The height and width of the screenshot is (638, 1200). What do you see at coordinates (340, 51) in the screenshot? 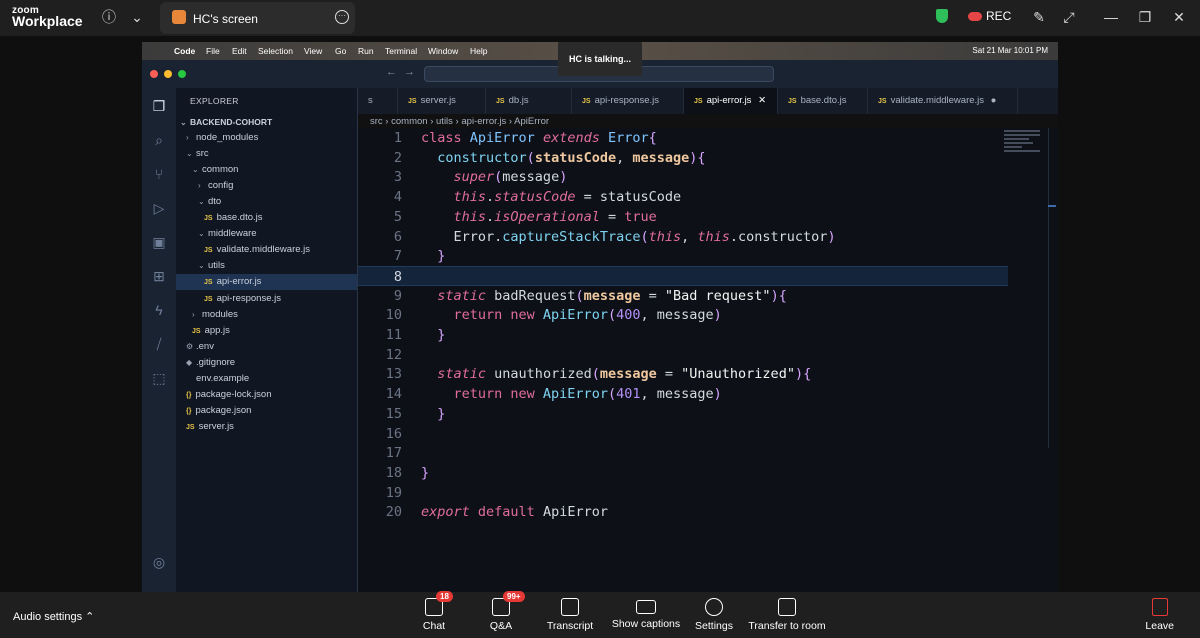
I see `menu-go: Go` at bounding box center [340, 51].